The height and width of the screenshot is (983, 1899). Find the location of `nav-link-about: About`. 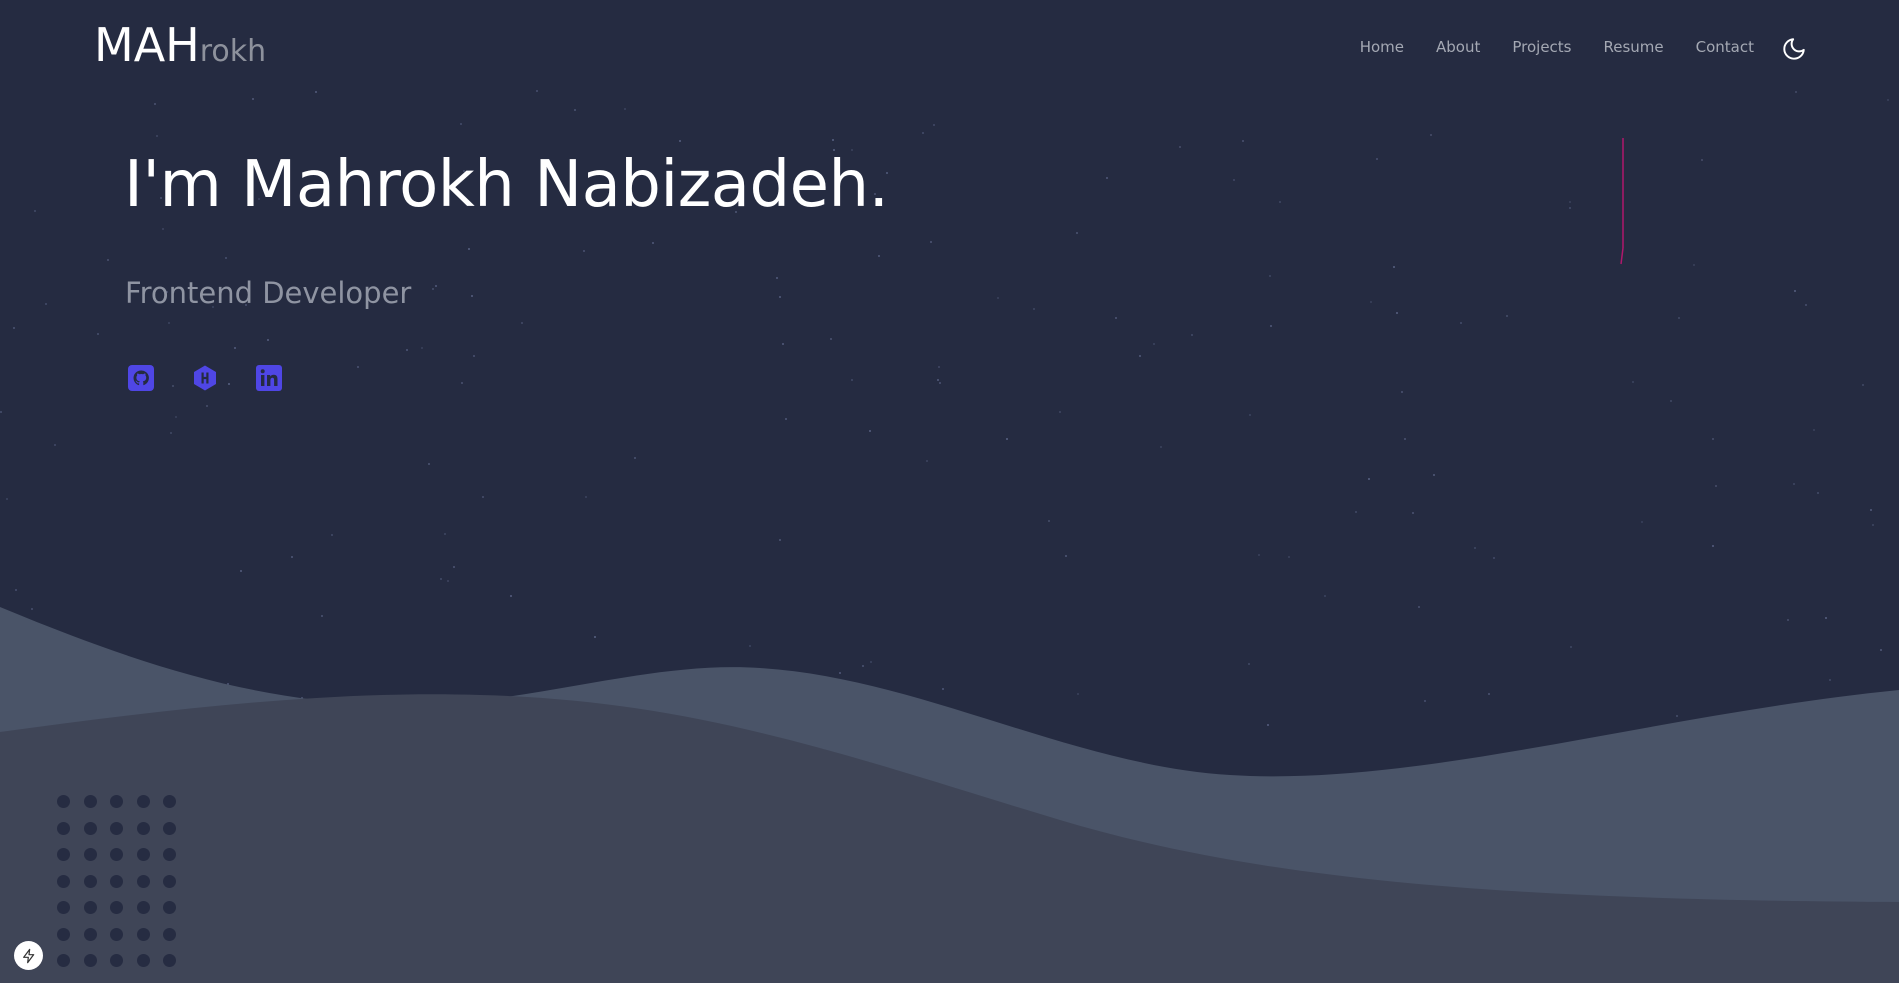

nav-link-about: About is located at coordinates (1458, 47).